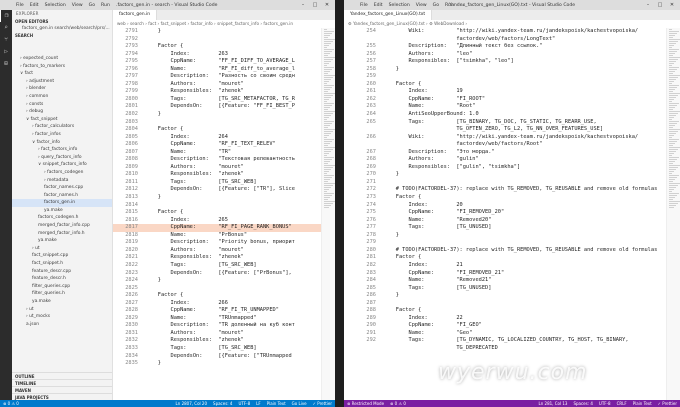 This screenshot has width=680, height=407. Describe the element at coordinates (131, 355) in the screenshot. I see `line-number: 2834` at that location.